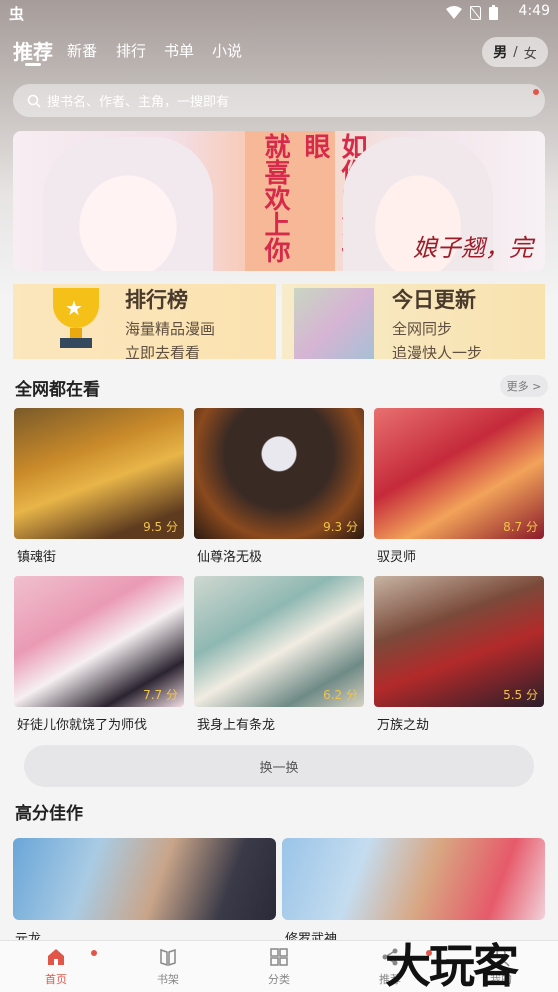 The height and width of the screenshot is (992, 558). I want to click on battery-icon, so click(493, 12).